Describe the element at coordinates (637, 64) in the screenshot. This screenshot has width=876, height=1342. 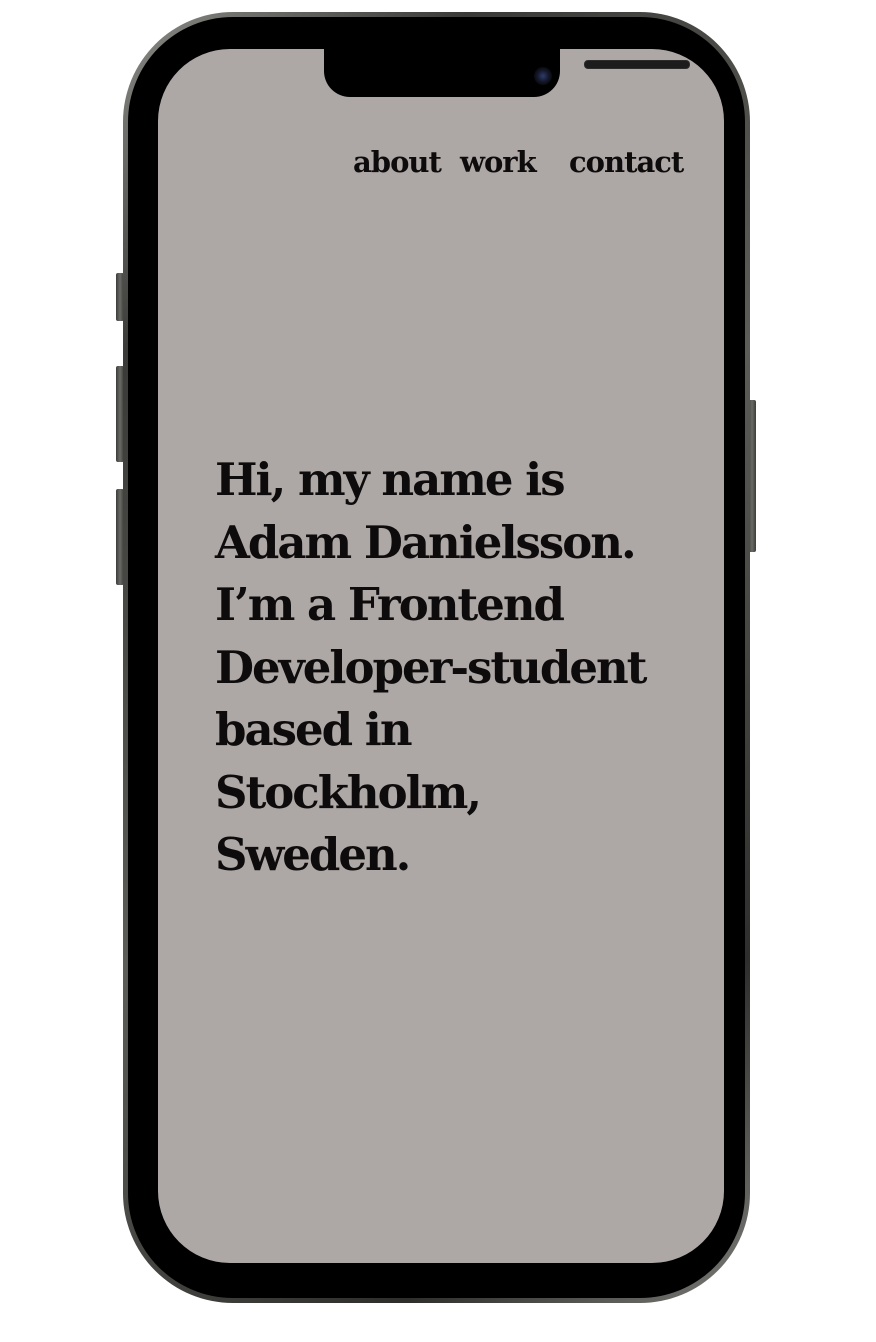
I see `speaker-grille` at that location.